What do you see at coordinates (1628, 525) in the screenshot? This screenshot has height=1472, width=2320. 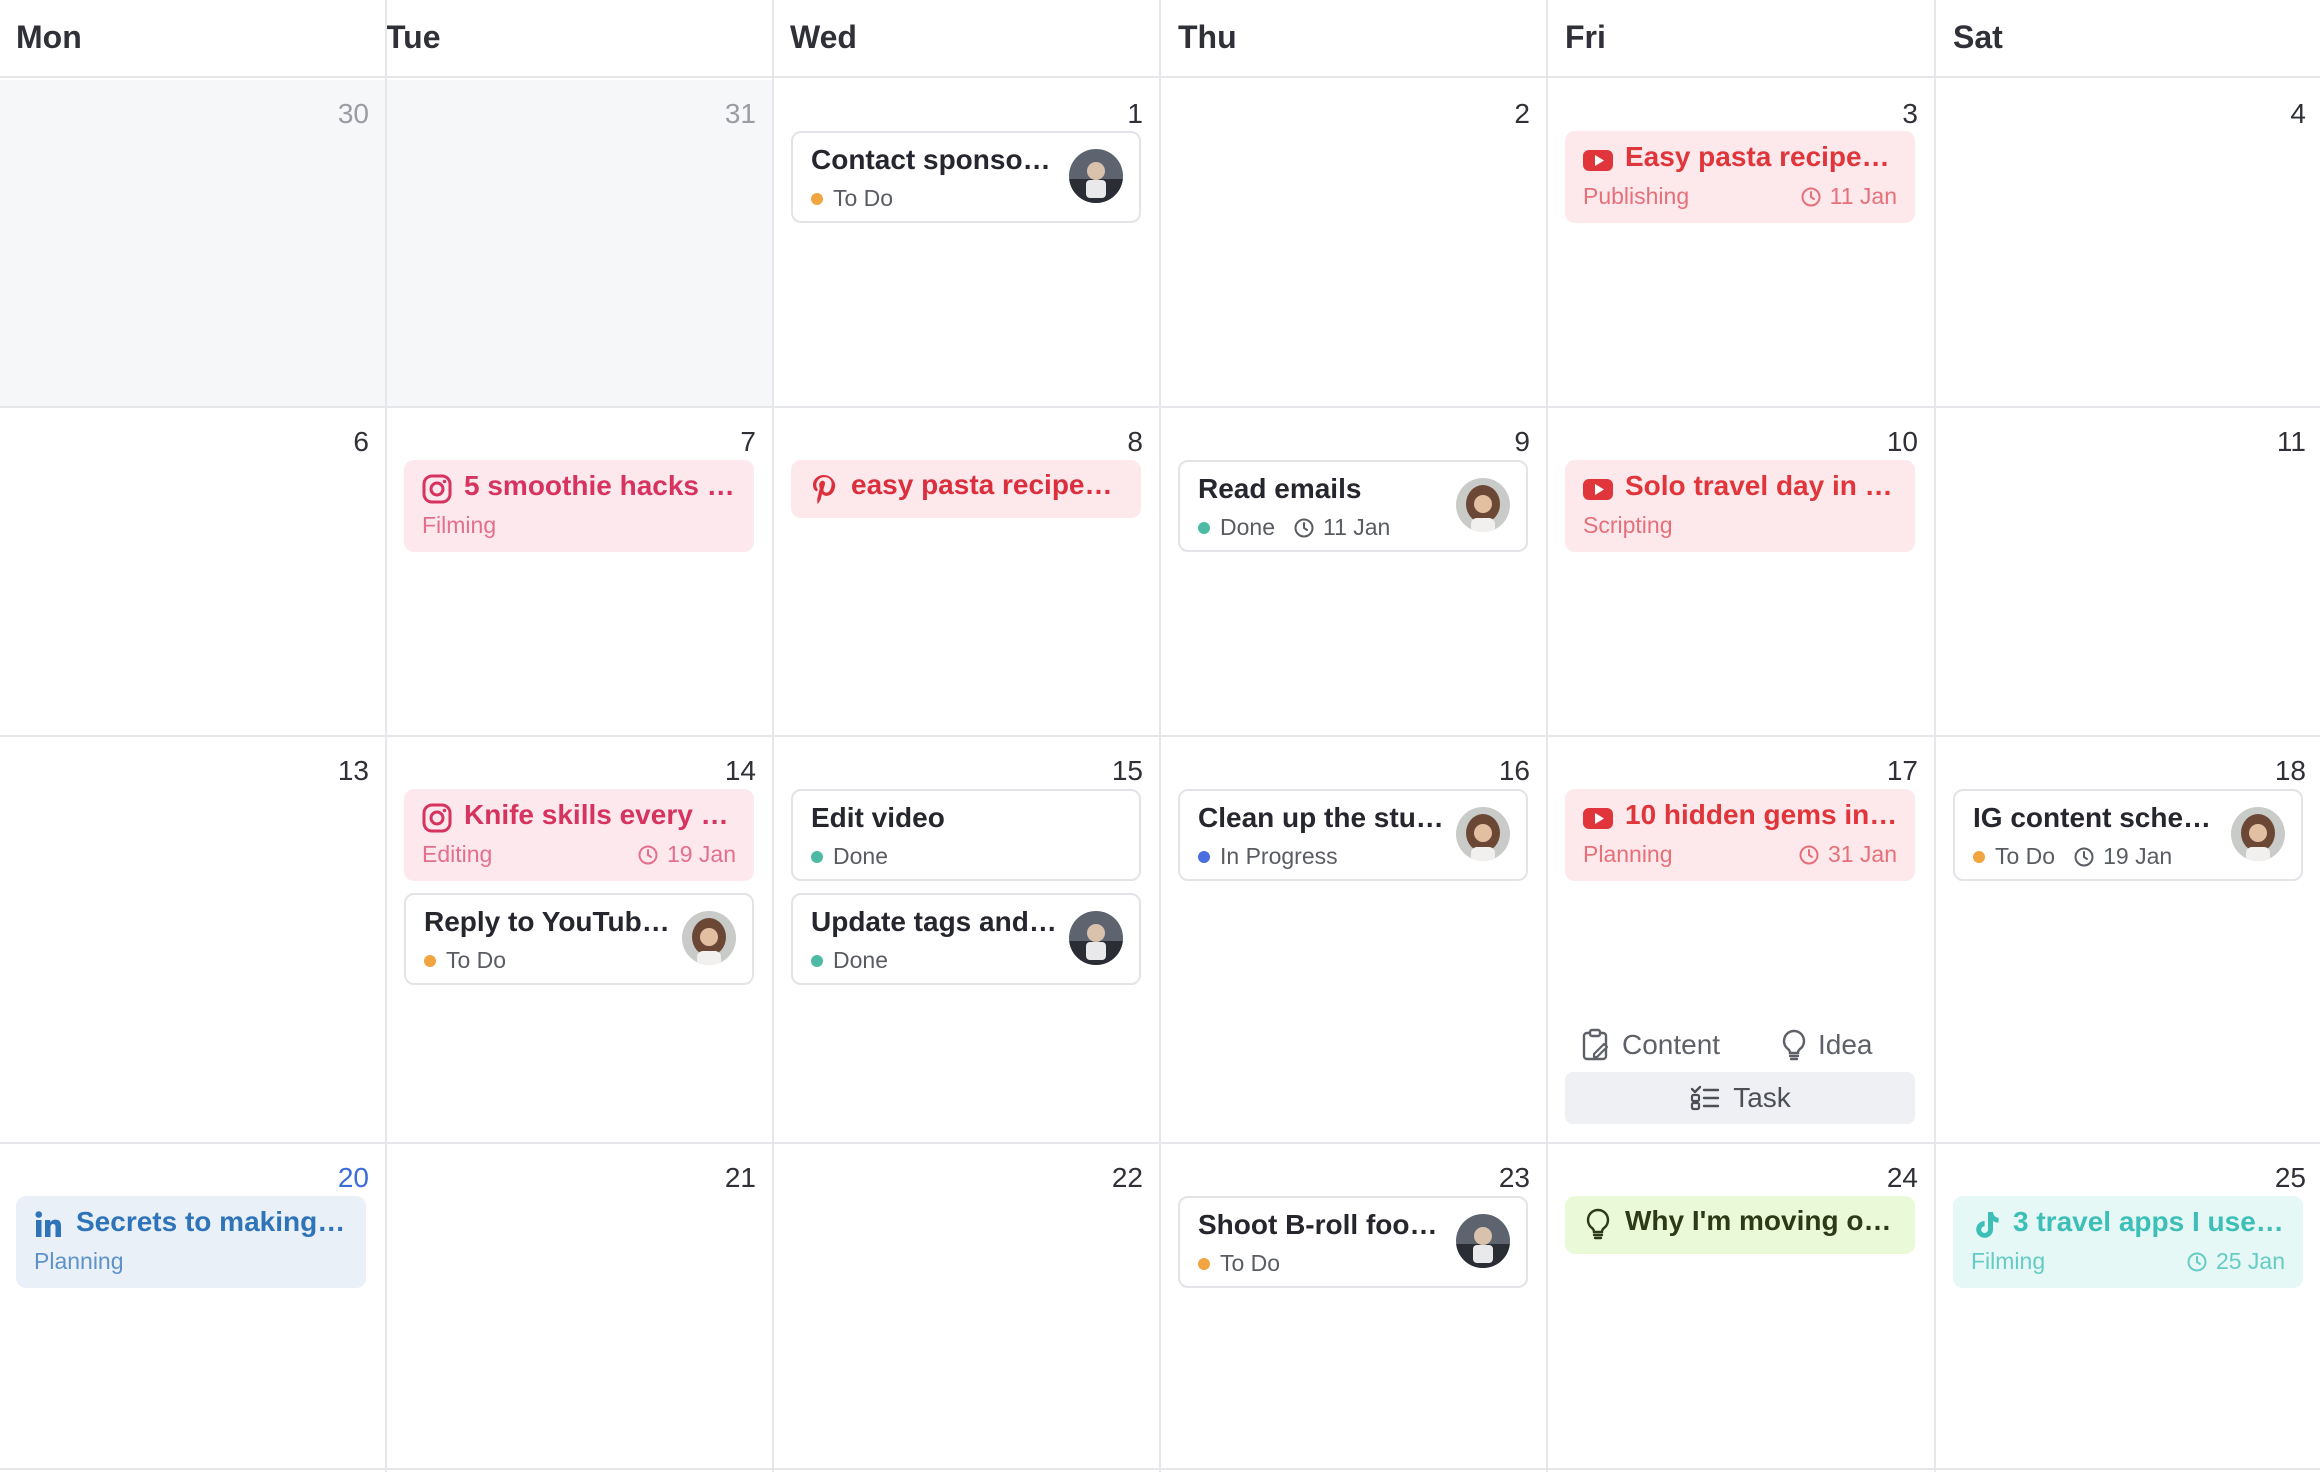 I see `content-stage: Scripting` at bounding box center [1628, 525].